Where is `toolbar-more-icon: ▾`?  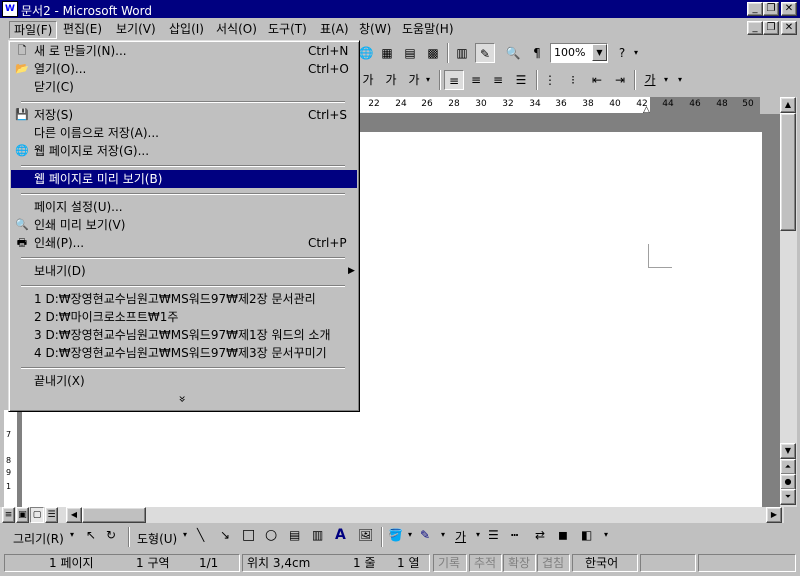 toolbar-more-icon: ▾ is located at coordinates (636, 53).